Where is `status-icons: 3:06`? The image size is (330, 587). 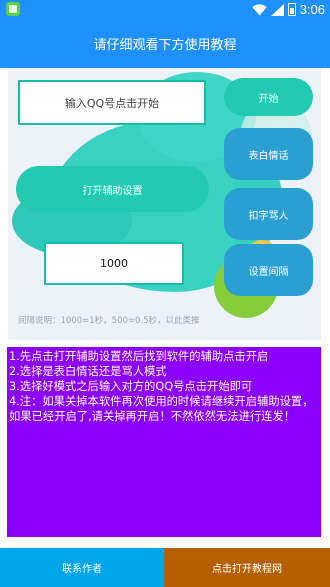
status-icons: 3:06 is located at coordinates (288, 9).